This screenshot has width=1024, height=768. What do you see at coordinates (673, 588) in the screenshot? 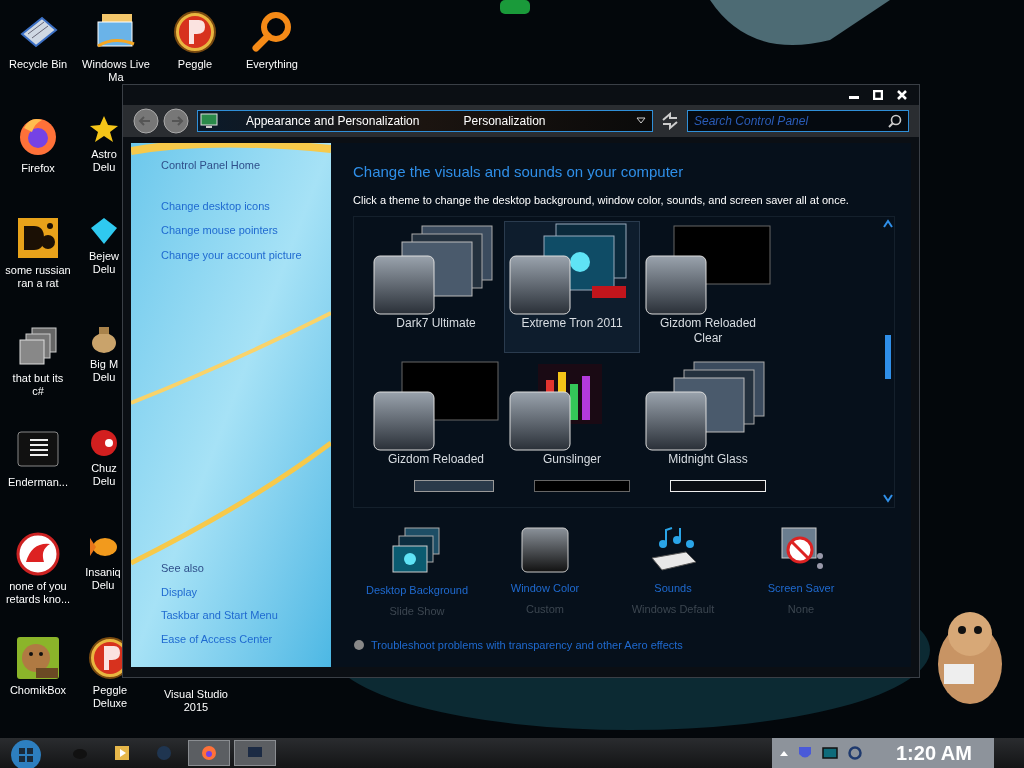
I see `setting-link: Sounds` at bounding box center [673, 588].